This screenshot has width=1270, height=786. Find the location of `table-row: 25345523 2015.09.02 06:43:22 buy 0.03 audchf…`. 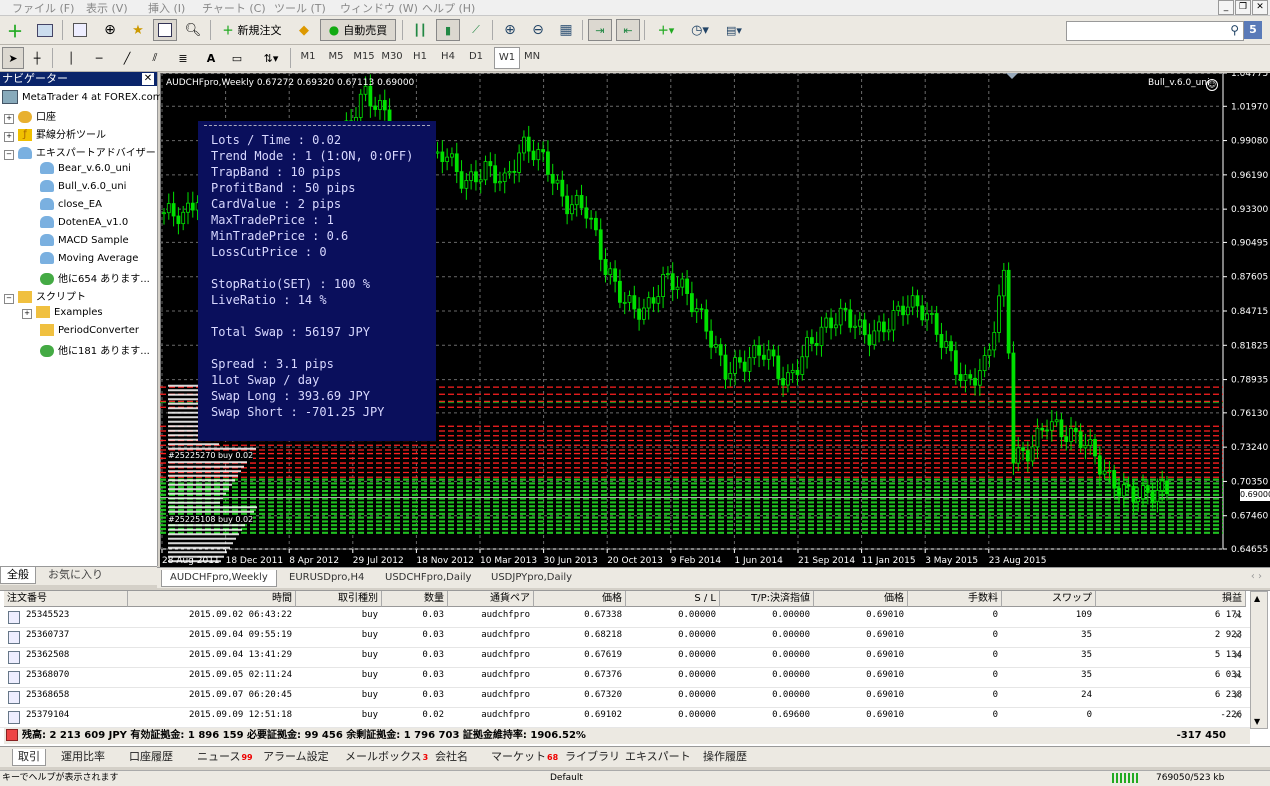

table-row: 25345523 2015.09.02 06:43:22 buy 0.03 audchf… is located at coordinates (625, 617).